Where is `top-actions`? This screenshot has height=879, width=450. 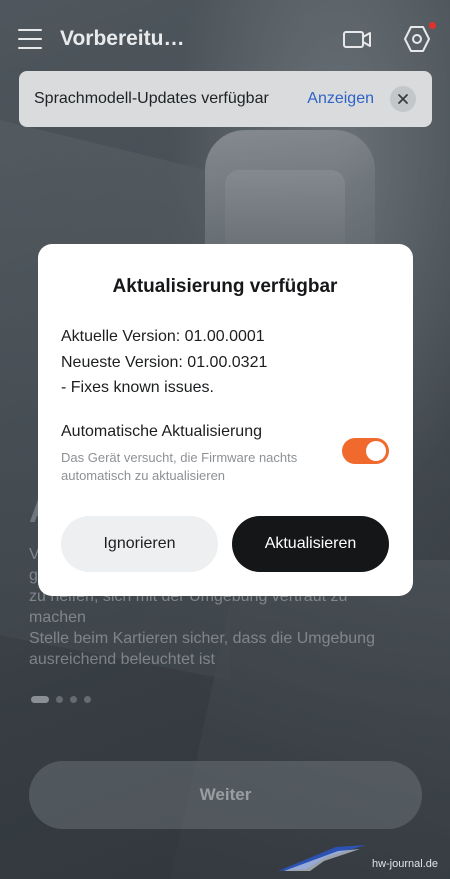 top-actions is located at coordinates (389, 38).